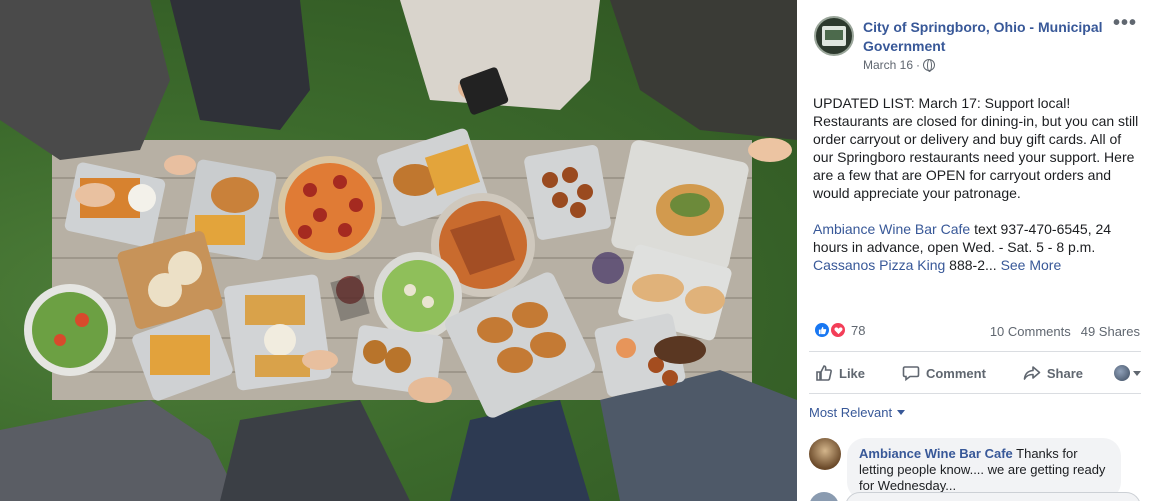 This screenshot has height=501, width=1153. I want to click on like-label: Like, so click(852, 373).